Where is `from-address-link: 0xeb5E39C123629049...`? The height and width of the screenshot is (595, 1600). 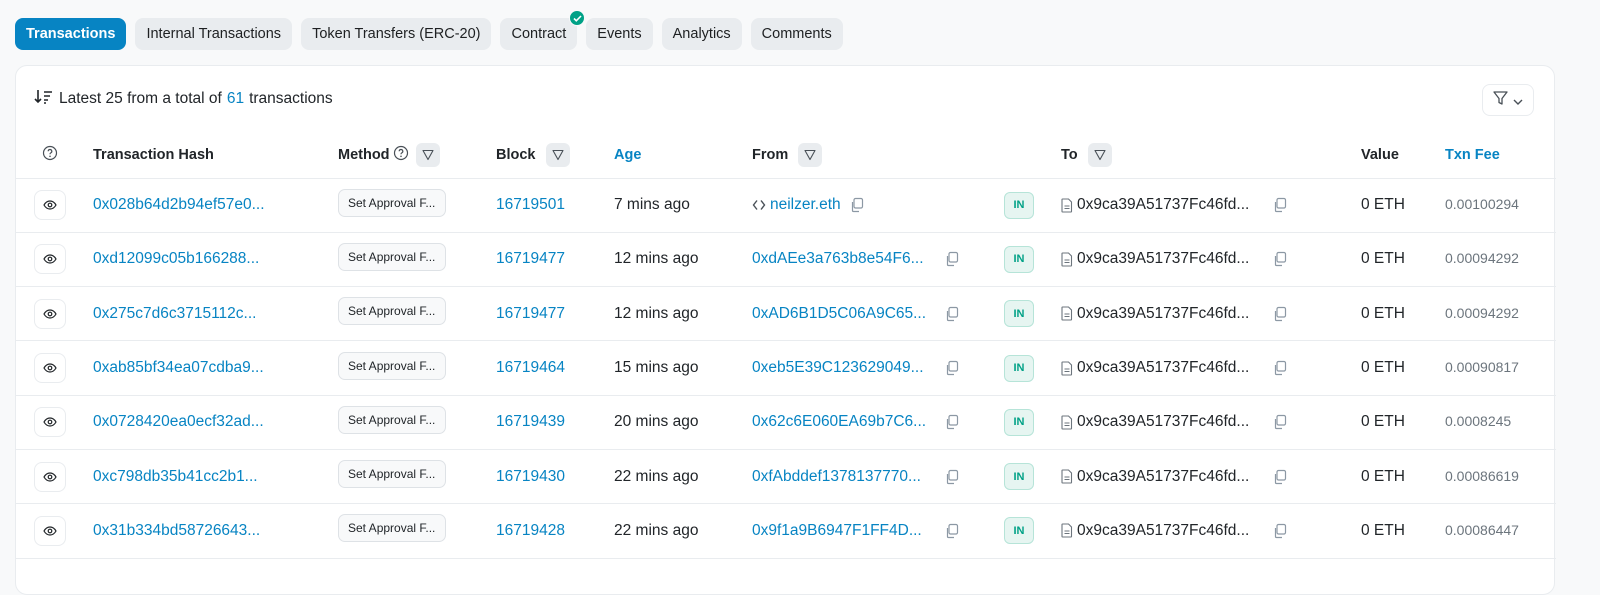 from-address-link: 0xeb5E39C123629049... is located at coordinates (842, 368).